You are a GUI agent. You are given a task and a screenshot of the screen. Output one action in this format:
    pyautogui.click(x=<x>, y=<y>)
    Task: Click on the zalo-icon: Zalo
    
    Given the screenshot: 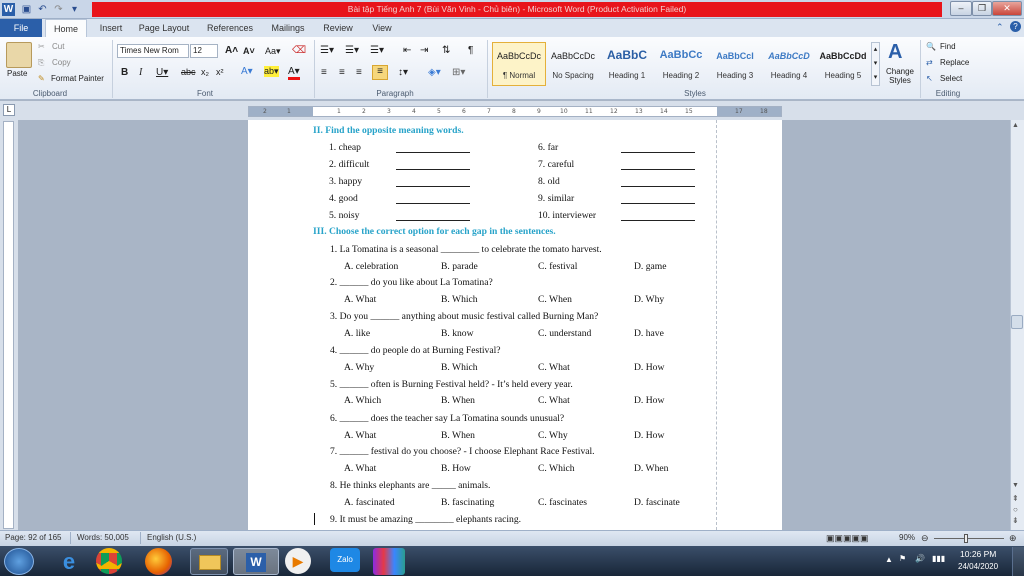 What is the action you would take?
    pyautogui.click(x=345, y=560)
    